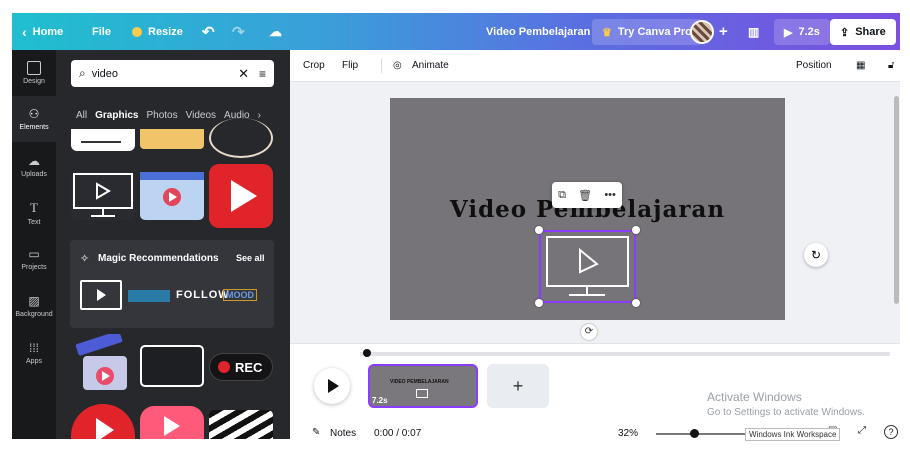 The width and height of the screenshot is (910, 469). Describe the element at coordinates (628, 433) in the screenshot. I see `zoom-value: 32%` at that location.